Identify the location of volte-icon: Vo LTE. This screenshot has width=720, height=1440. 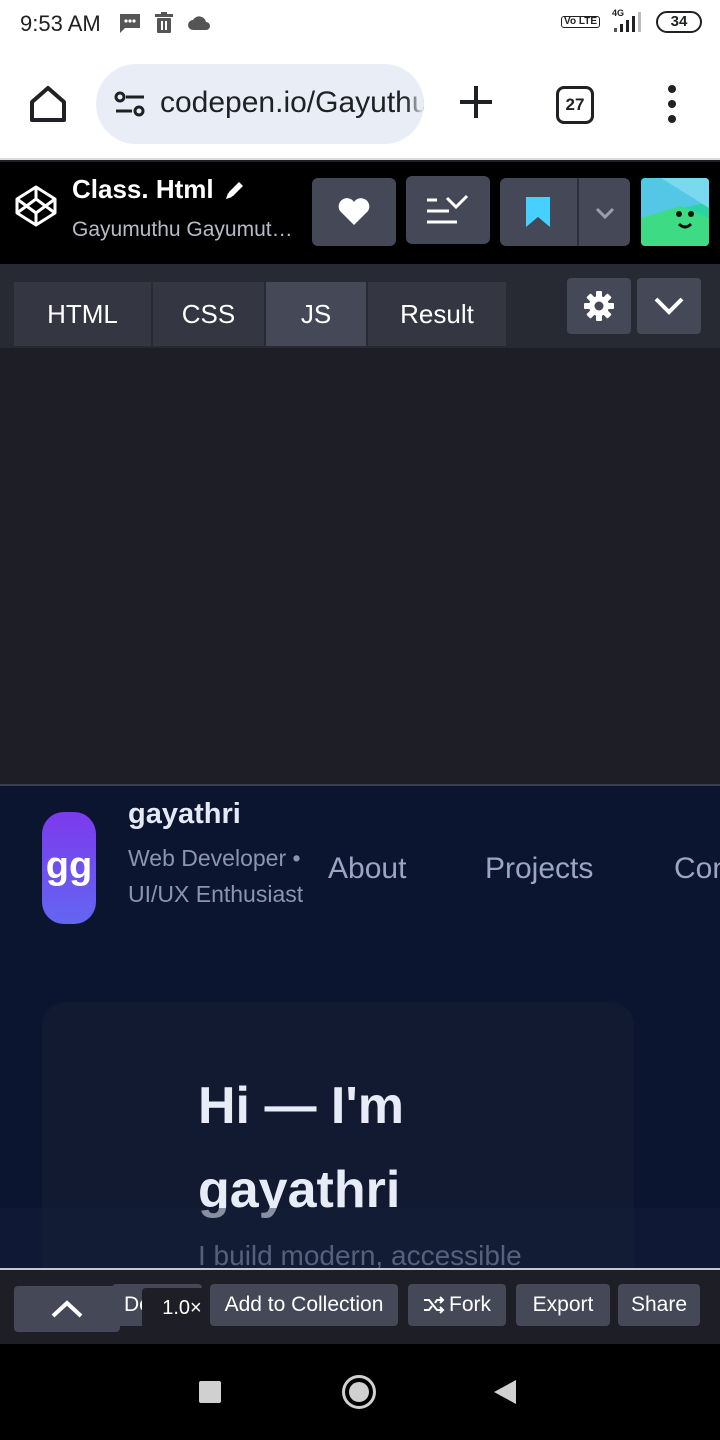
(580, 22).